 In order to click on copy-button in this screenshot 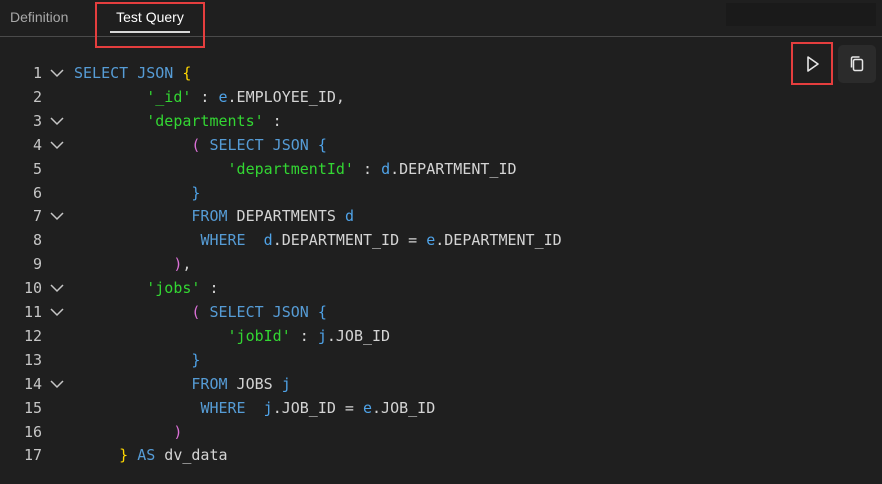, I will do `click(857, 64)`.